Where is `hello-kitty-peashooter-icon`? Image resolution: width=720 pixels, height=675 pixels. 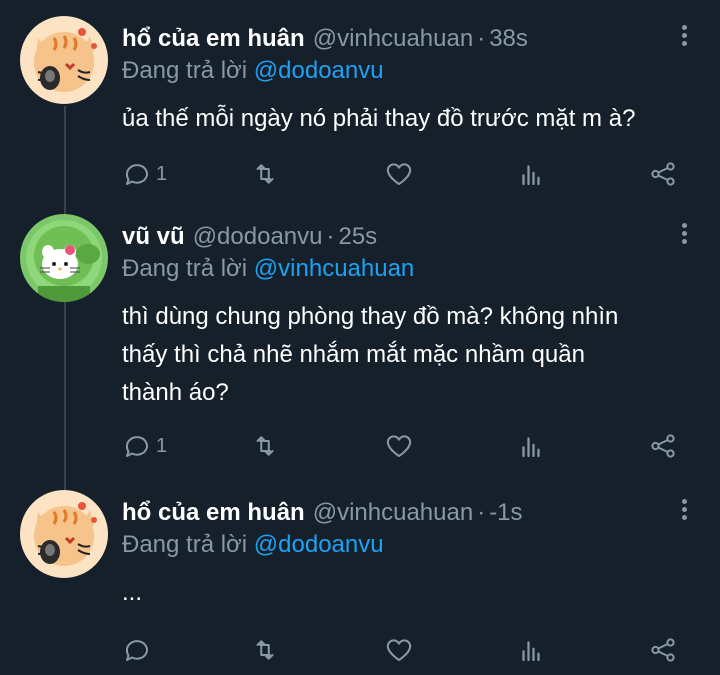 hello-kitty-peashooter-icon is located at coordinates (64, 258).